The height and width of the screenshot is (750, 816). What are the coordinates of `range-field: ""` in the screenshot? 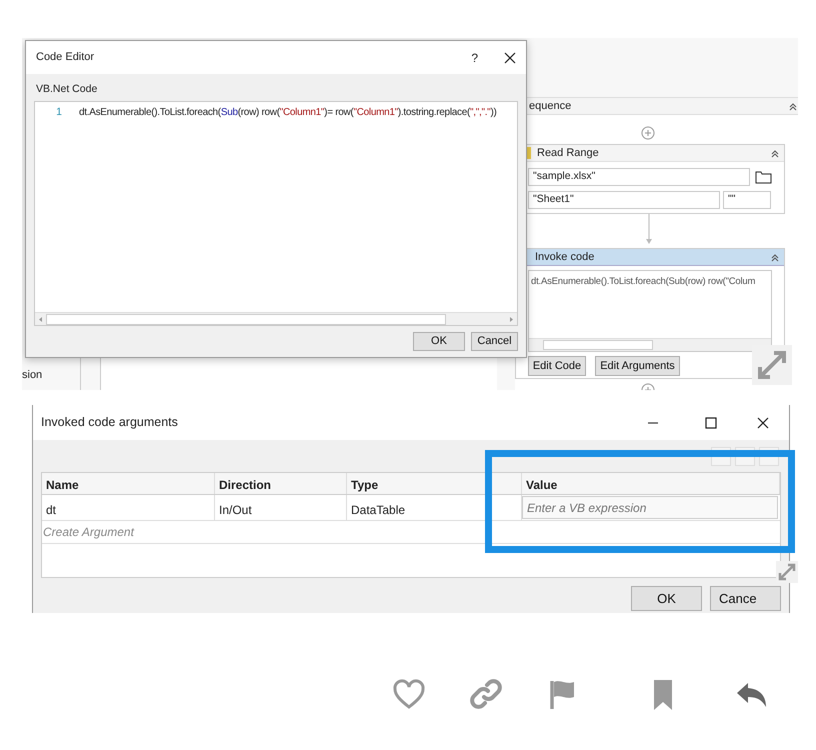 It's located at (747, 200).